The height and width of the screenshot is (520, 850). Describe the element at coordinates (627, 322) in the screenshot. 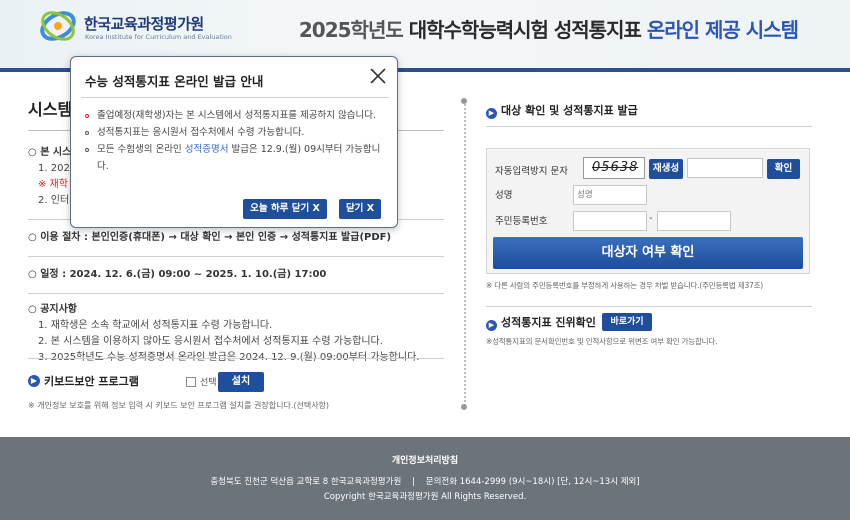

I see `authenticity-shortcut-button: 바로가기` at that location.